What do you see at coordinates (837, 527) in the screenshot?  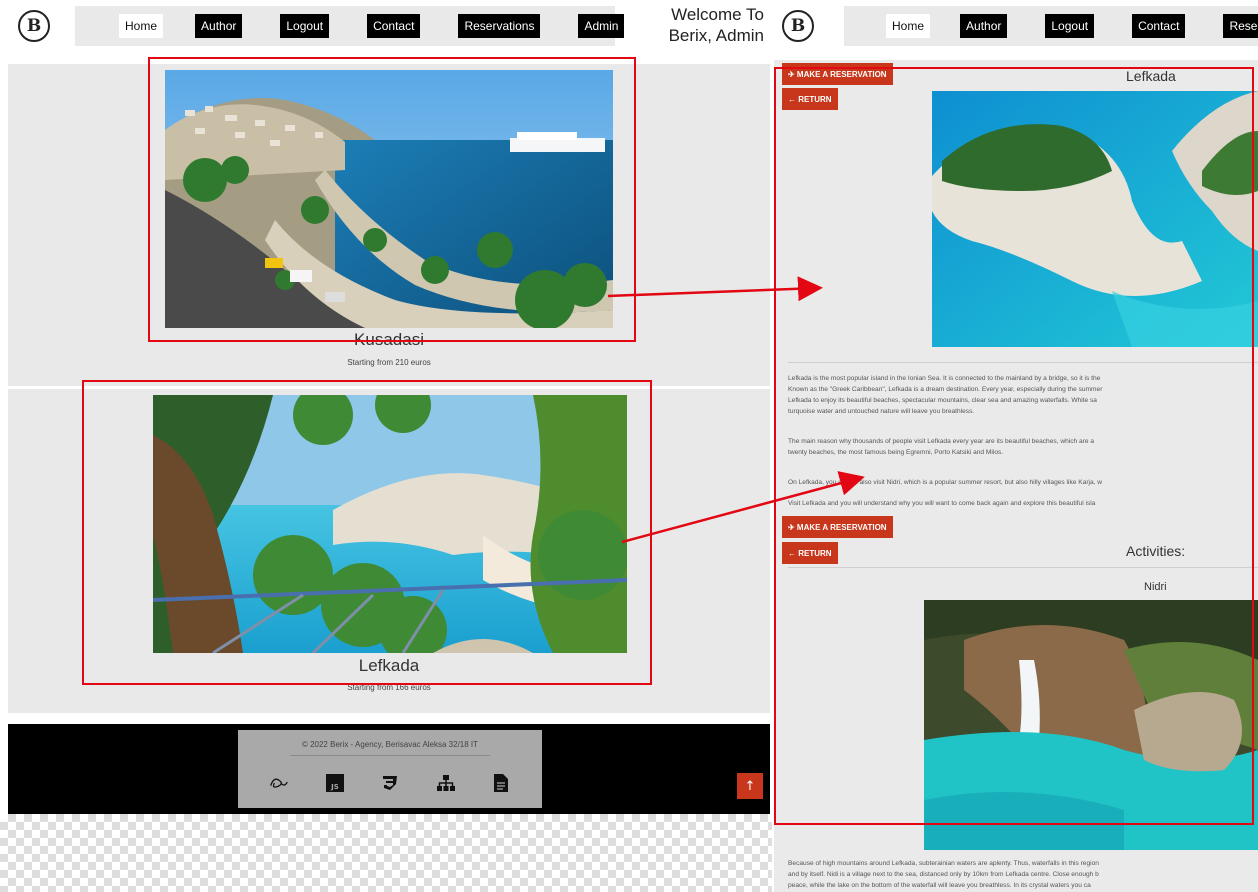 I see `make-reservation-button-2: ✈ MAKE A RESERVATION` at bounding box center [837, 527].